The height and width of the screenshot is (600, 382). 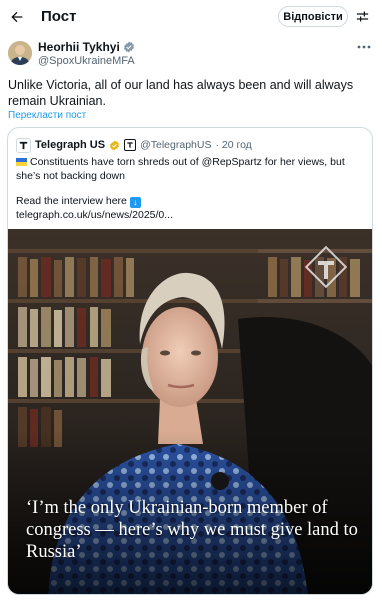 What do you see at coordinates (21, 162) in the screenshot?
I see `ukraine-flag-icon` at bounding box center [21, 162].